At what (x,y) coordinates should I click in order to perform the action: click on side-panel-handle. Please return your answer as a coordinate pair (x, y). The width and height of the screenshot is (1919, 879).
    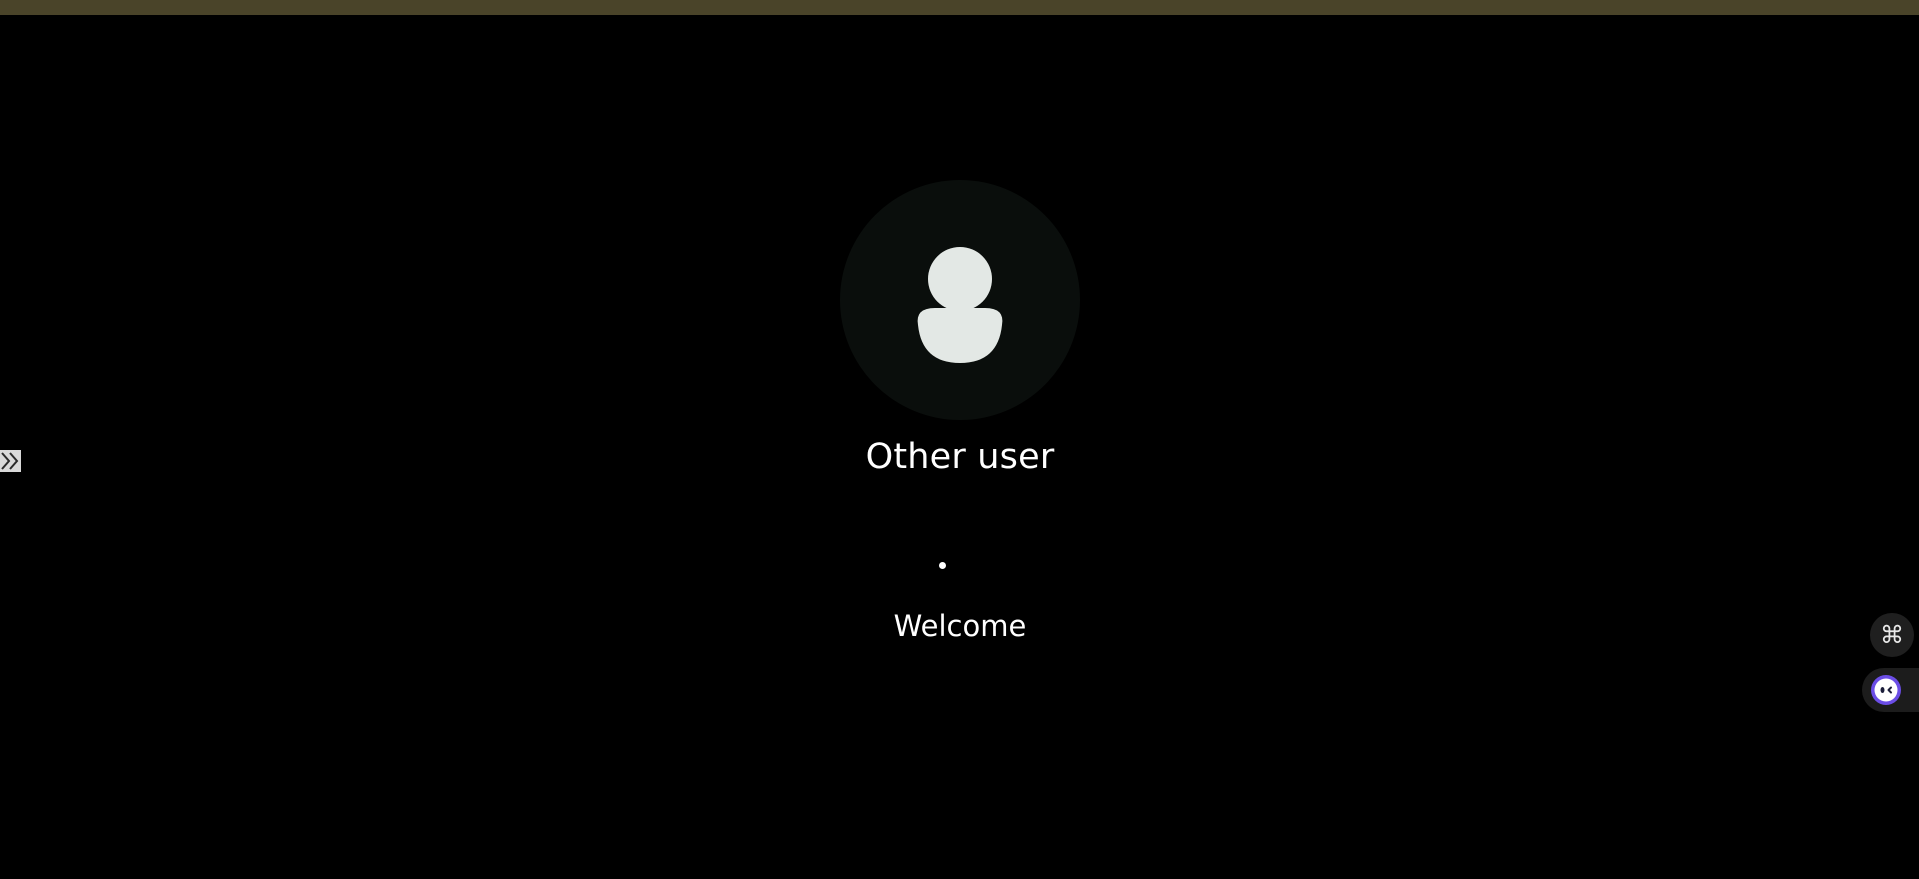
    Looking at the image, I should click on (10, 461).